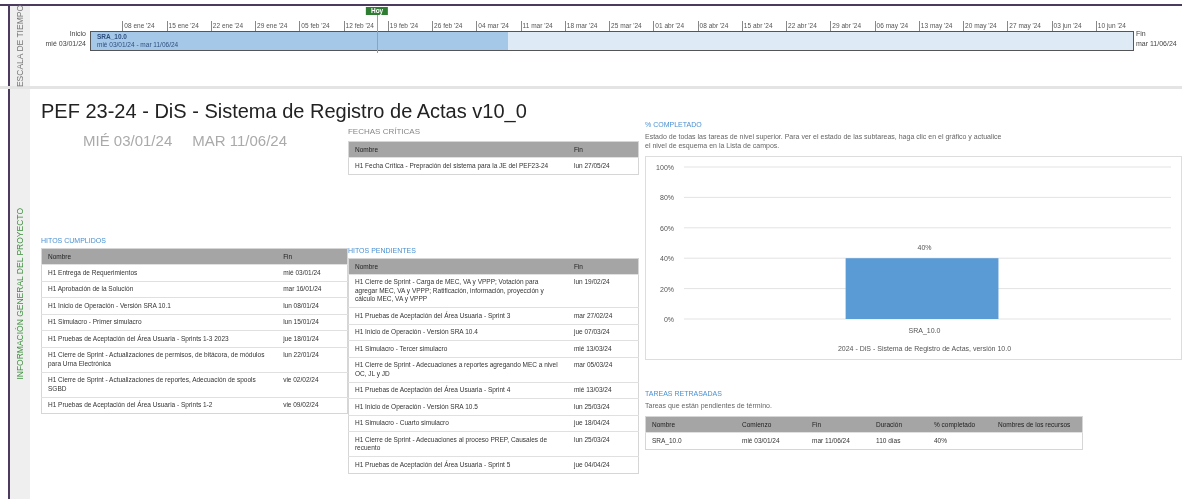 This screenshot has width=1182, height=499. What do you see at coordinates (128, 140) in the screenshot?
I see `project-date: MIÉ 03/01/24` at bounding box center [128, 140].